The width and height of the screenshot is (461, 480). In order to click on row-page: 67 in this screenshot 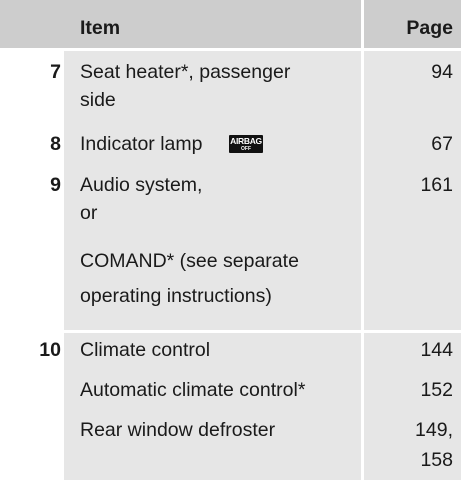, I will do `click(442, 144)`.